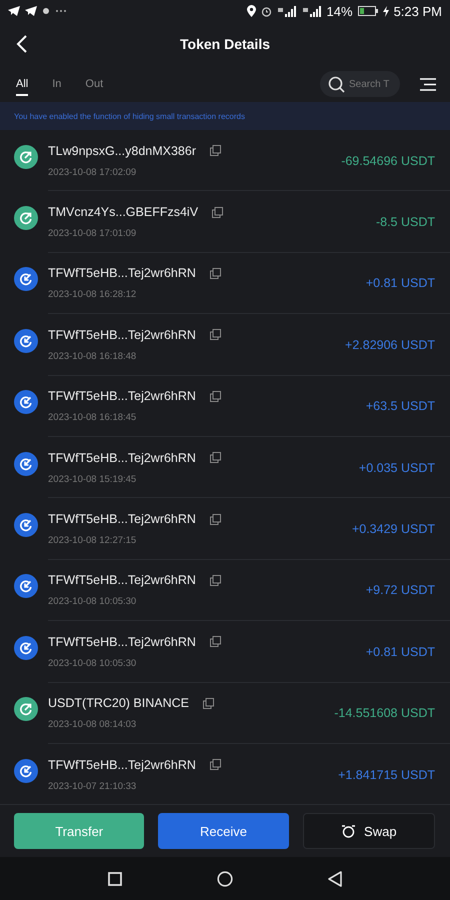 This screenshot has width=450, height=900. I want to click on filter-tab: Out, so click(94, 84).